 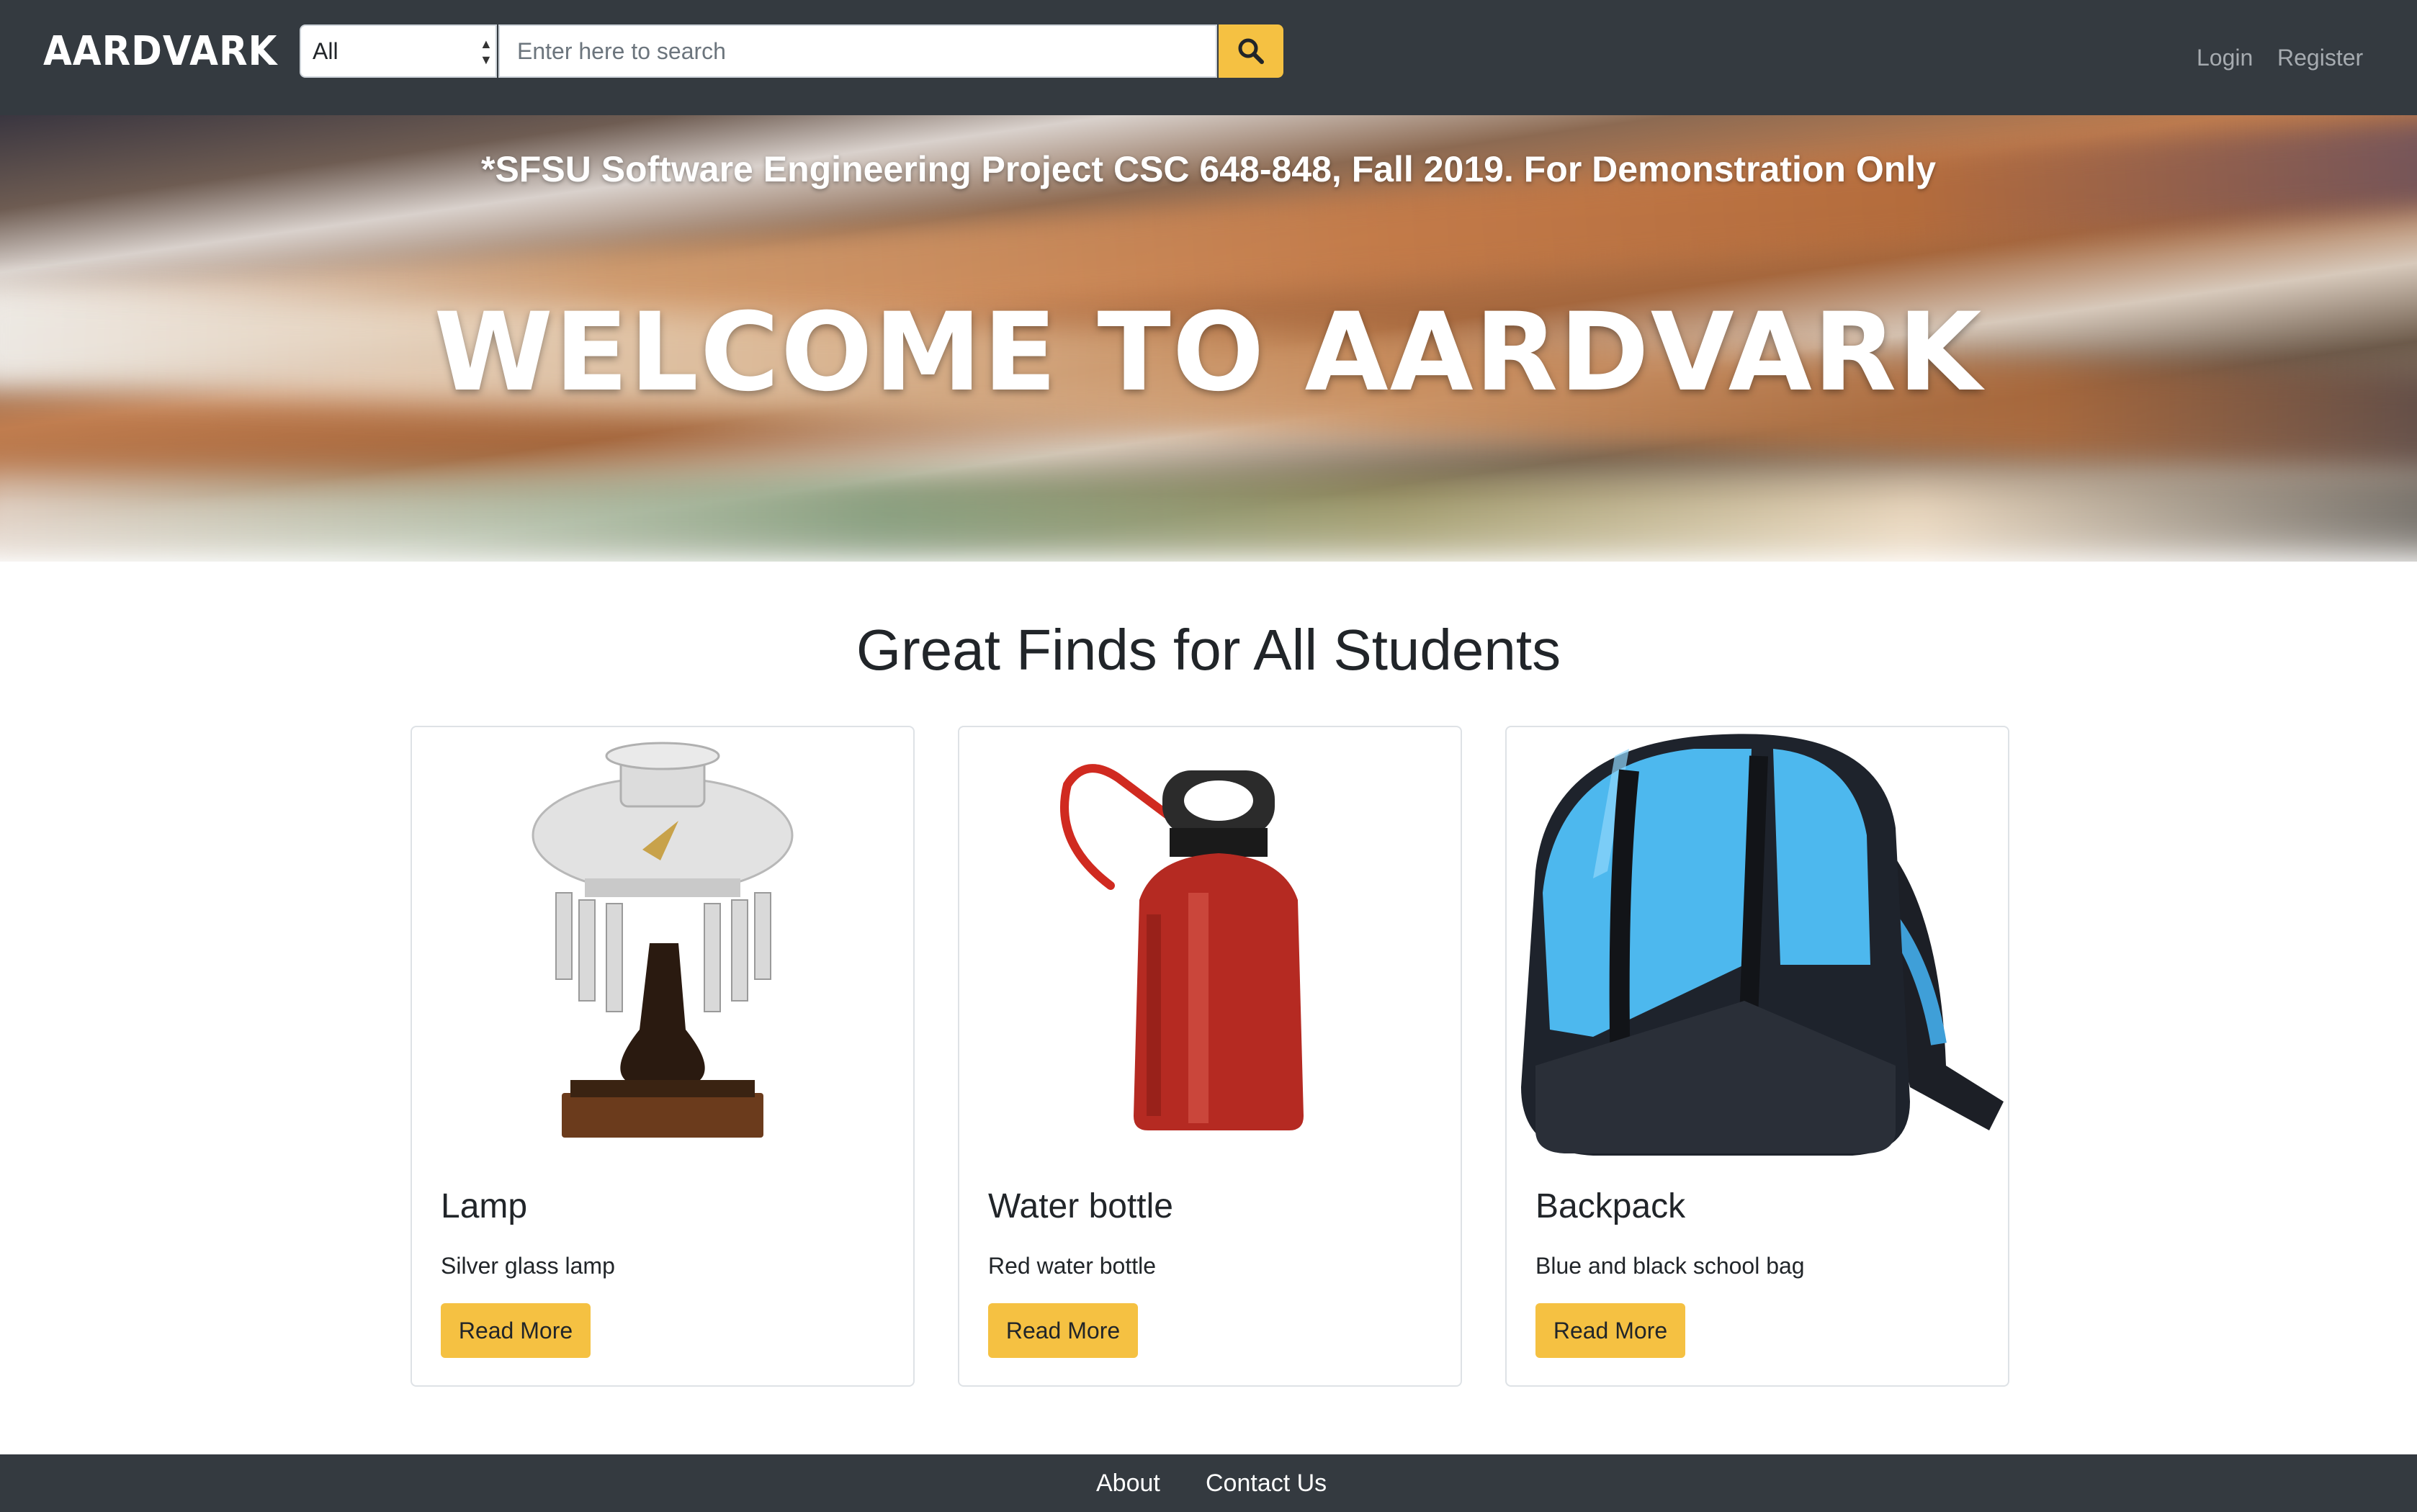 I want to click on login-link: Login, so click(x=2225, y=57).